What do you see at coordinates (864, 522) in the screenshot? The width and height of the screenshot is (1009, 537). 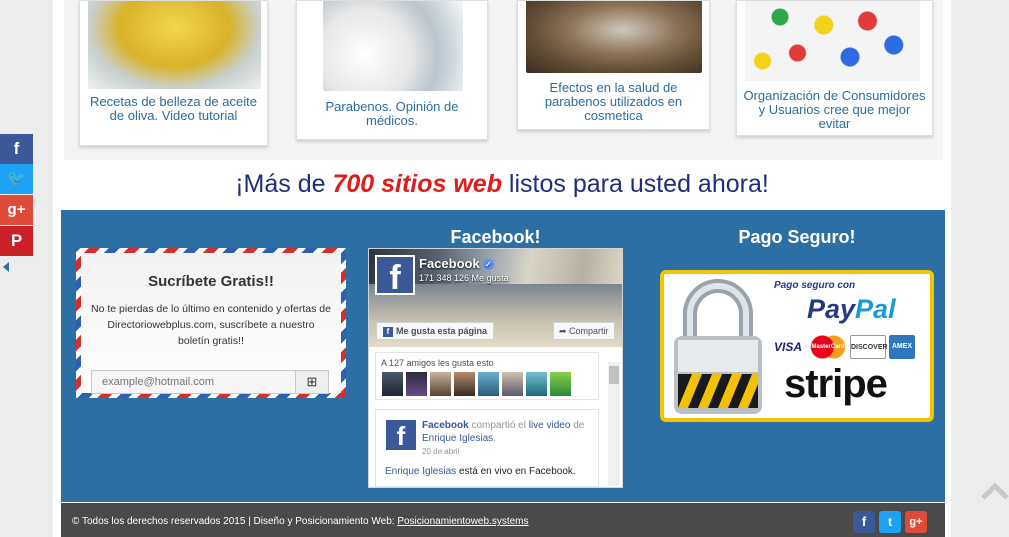 I see `facebook-icon: f` at bounding box center [864, 522].